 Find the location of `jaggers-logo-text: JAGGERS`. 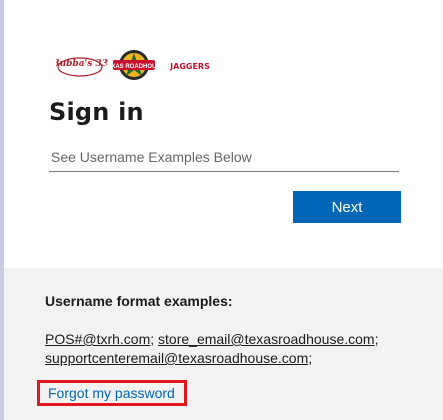

jaggers-logo-text: JAGGERS is located at coordinates (189, 66).